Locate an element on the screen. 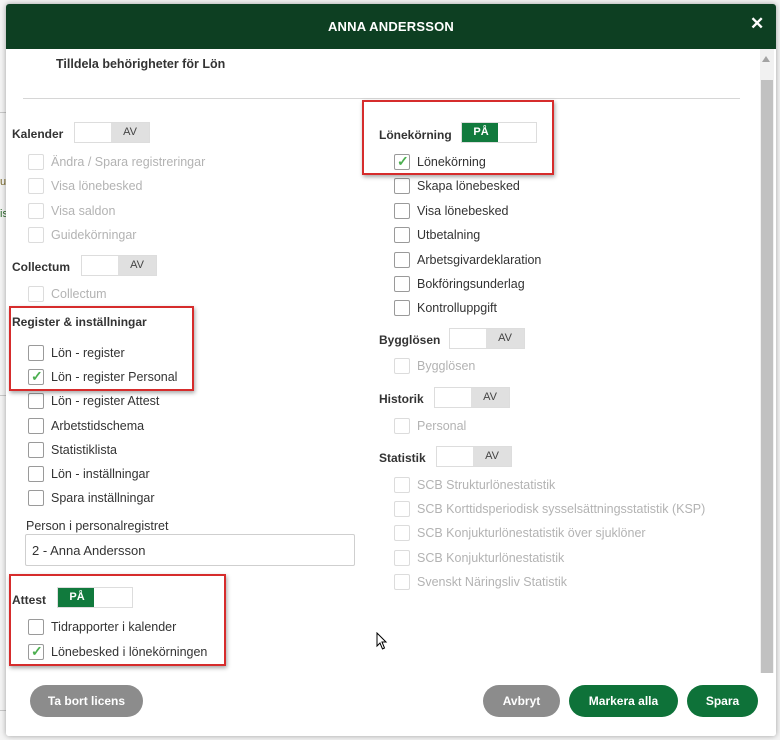  scrollbar-thumb is located at coordinates (767, 377).